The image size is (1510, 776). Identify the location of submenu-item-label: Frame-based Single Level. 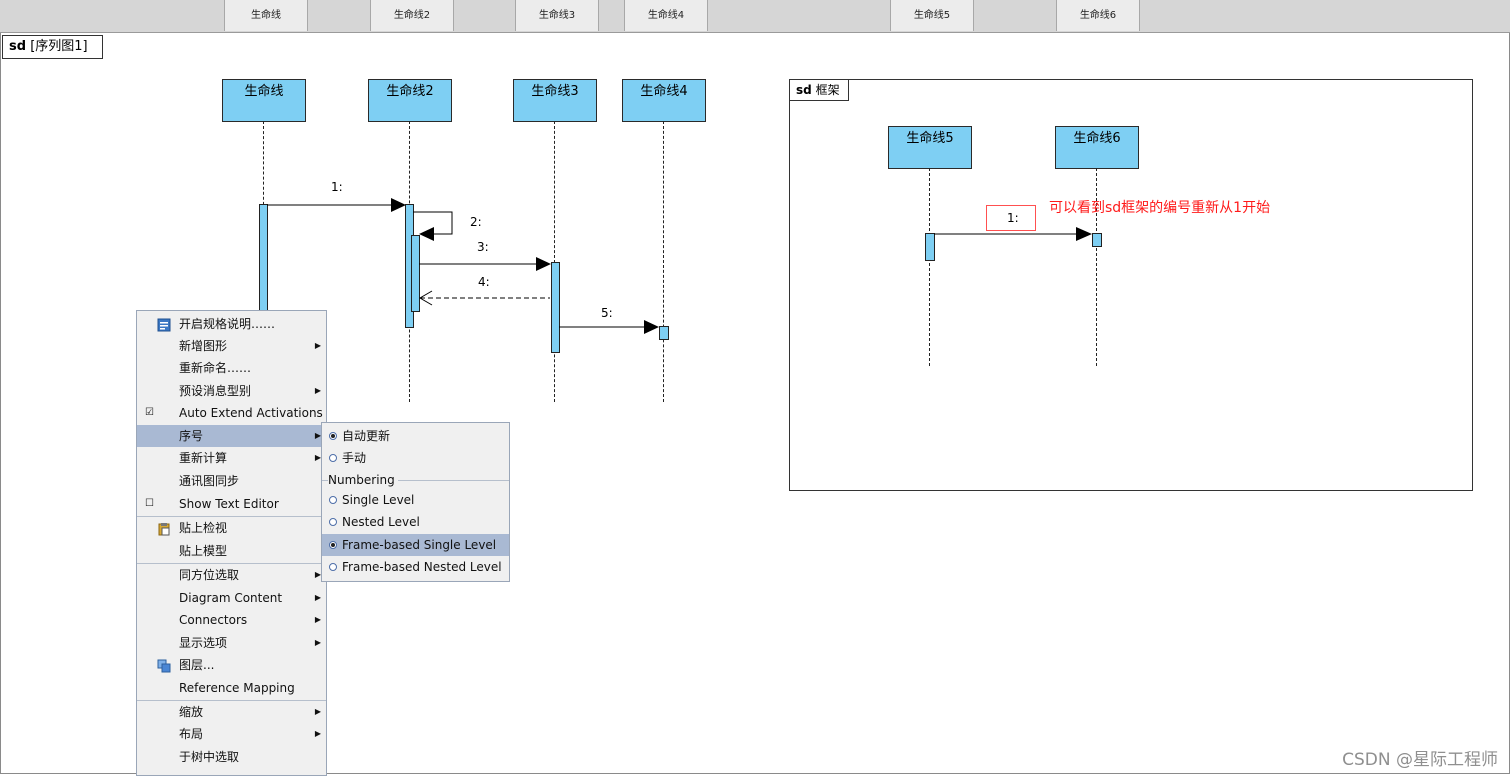
(419, 545).